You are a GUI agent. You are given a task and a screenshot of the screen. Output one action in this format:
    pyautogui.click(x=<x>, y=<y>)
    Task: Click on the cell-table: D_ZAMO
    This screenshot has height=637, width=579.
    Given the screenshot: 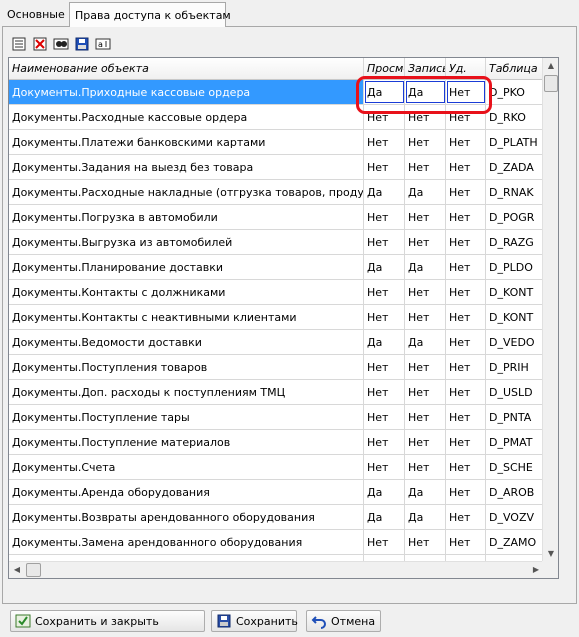 What is the action you would take?
    pyautogui.click(x=515, y=542)
    